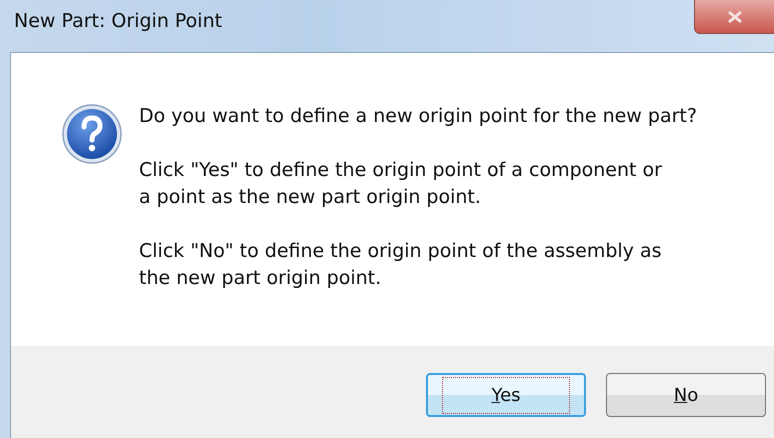 Image resolution: width=774 pixels, height=438 pixels. Describe the element at coordinates (418, 116) in the screenshot. I see `question-text: Do you want to define a new origin point for the new part?` at that location.